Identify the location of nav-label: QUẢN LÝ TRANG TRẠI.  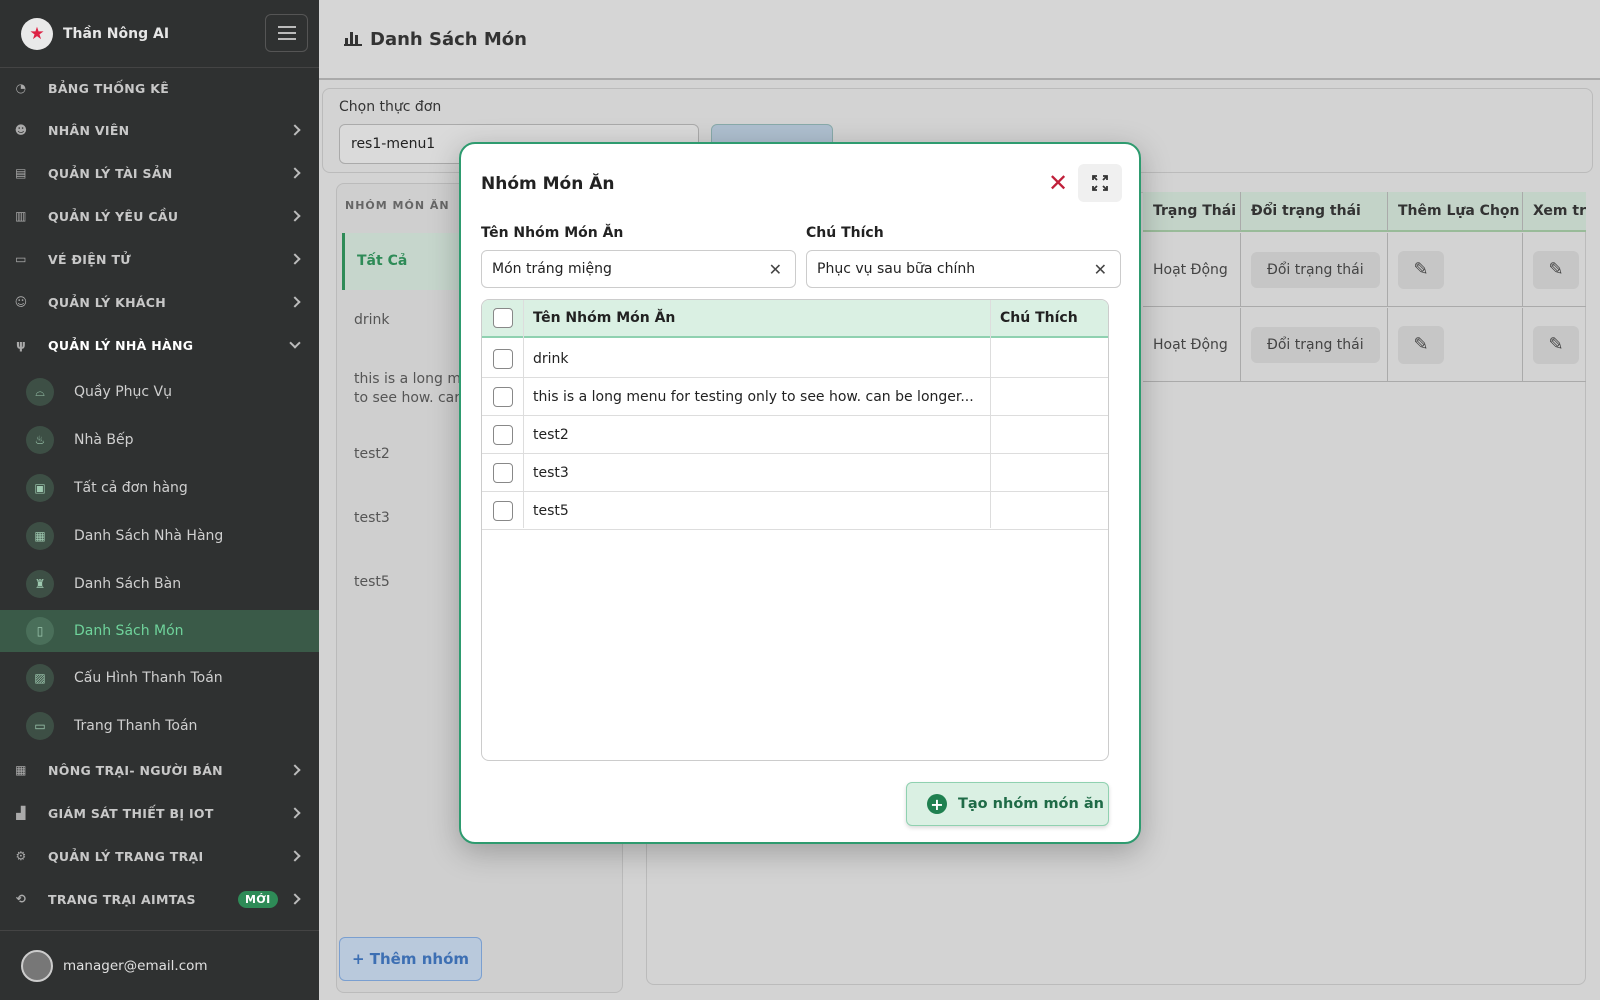
(126, 856).